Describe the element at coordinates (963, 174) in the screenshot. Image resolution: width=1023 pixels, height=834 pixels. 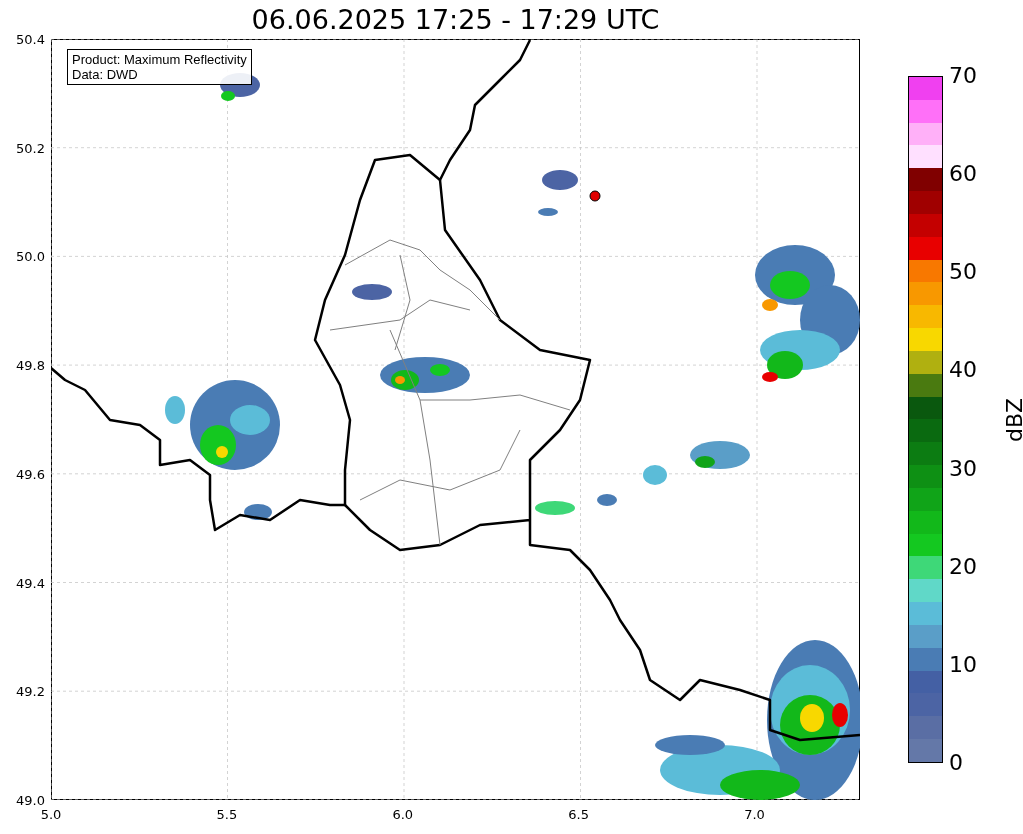
I see `colorbar-tick-label: 60` at that location.